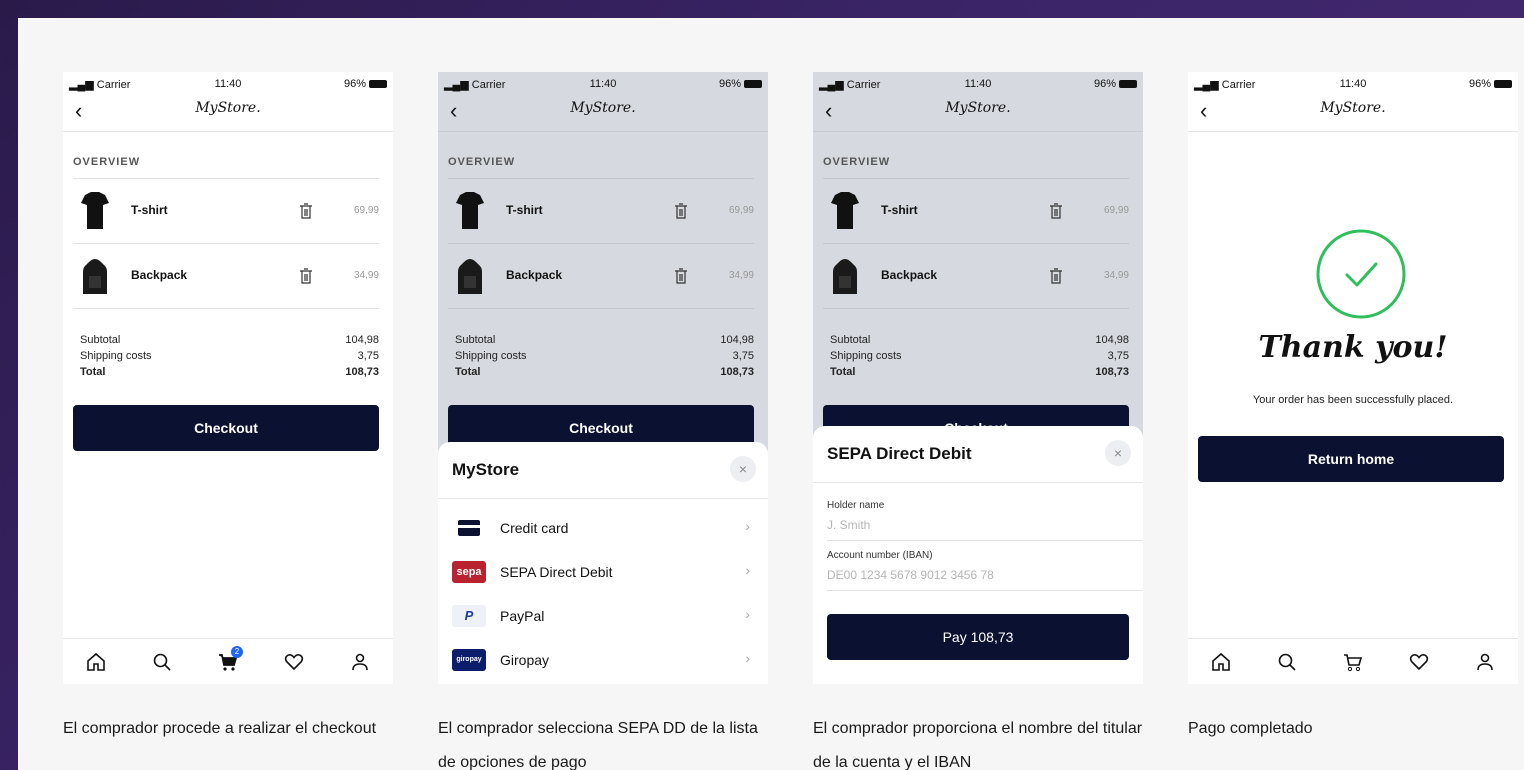  Describe the element at coordinates (1353, 400) in the screenshot. I see `order-placed-message: Your order has been successfully placed.` at that location.